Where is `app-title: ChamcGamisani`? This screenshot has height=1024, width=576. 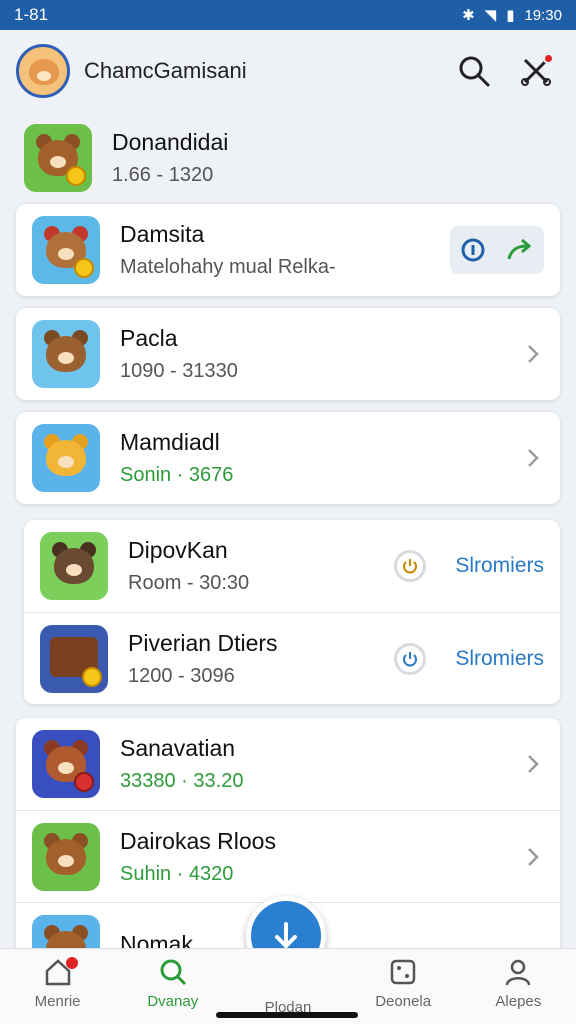
app-title: ChamcGamisani is located at coordinates (165, 70).